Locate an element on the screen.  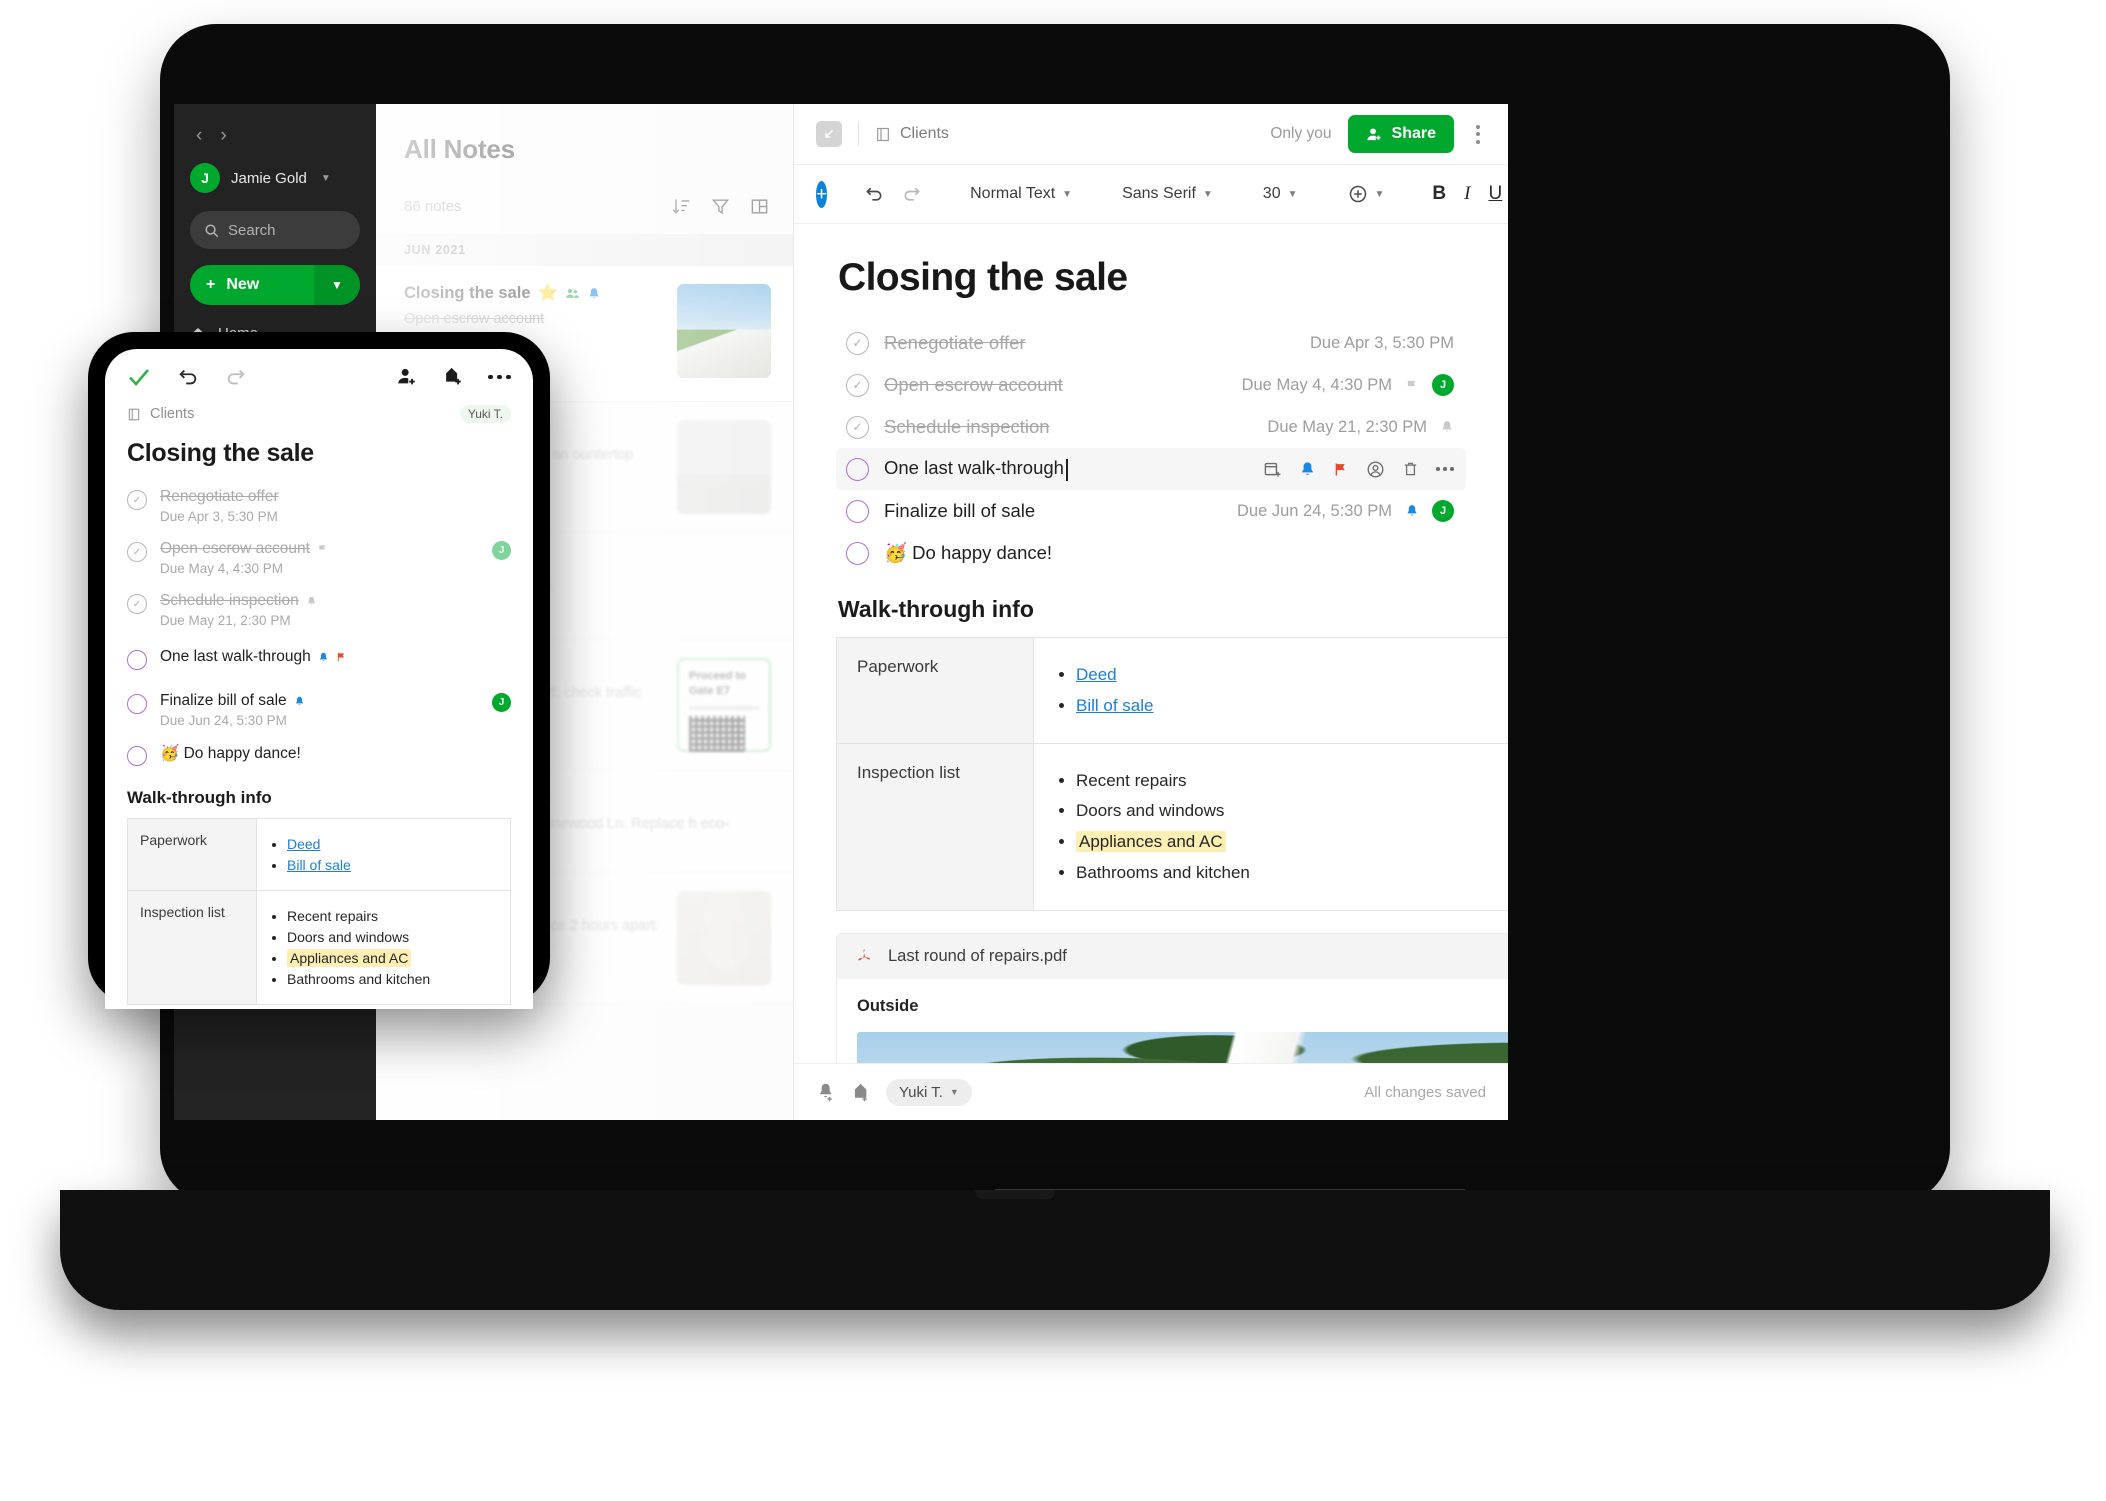
font-size-dropdown: 30 ▼ is located at coordinates (1280, 194).